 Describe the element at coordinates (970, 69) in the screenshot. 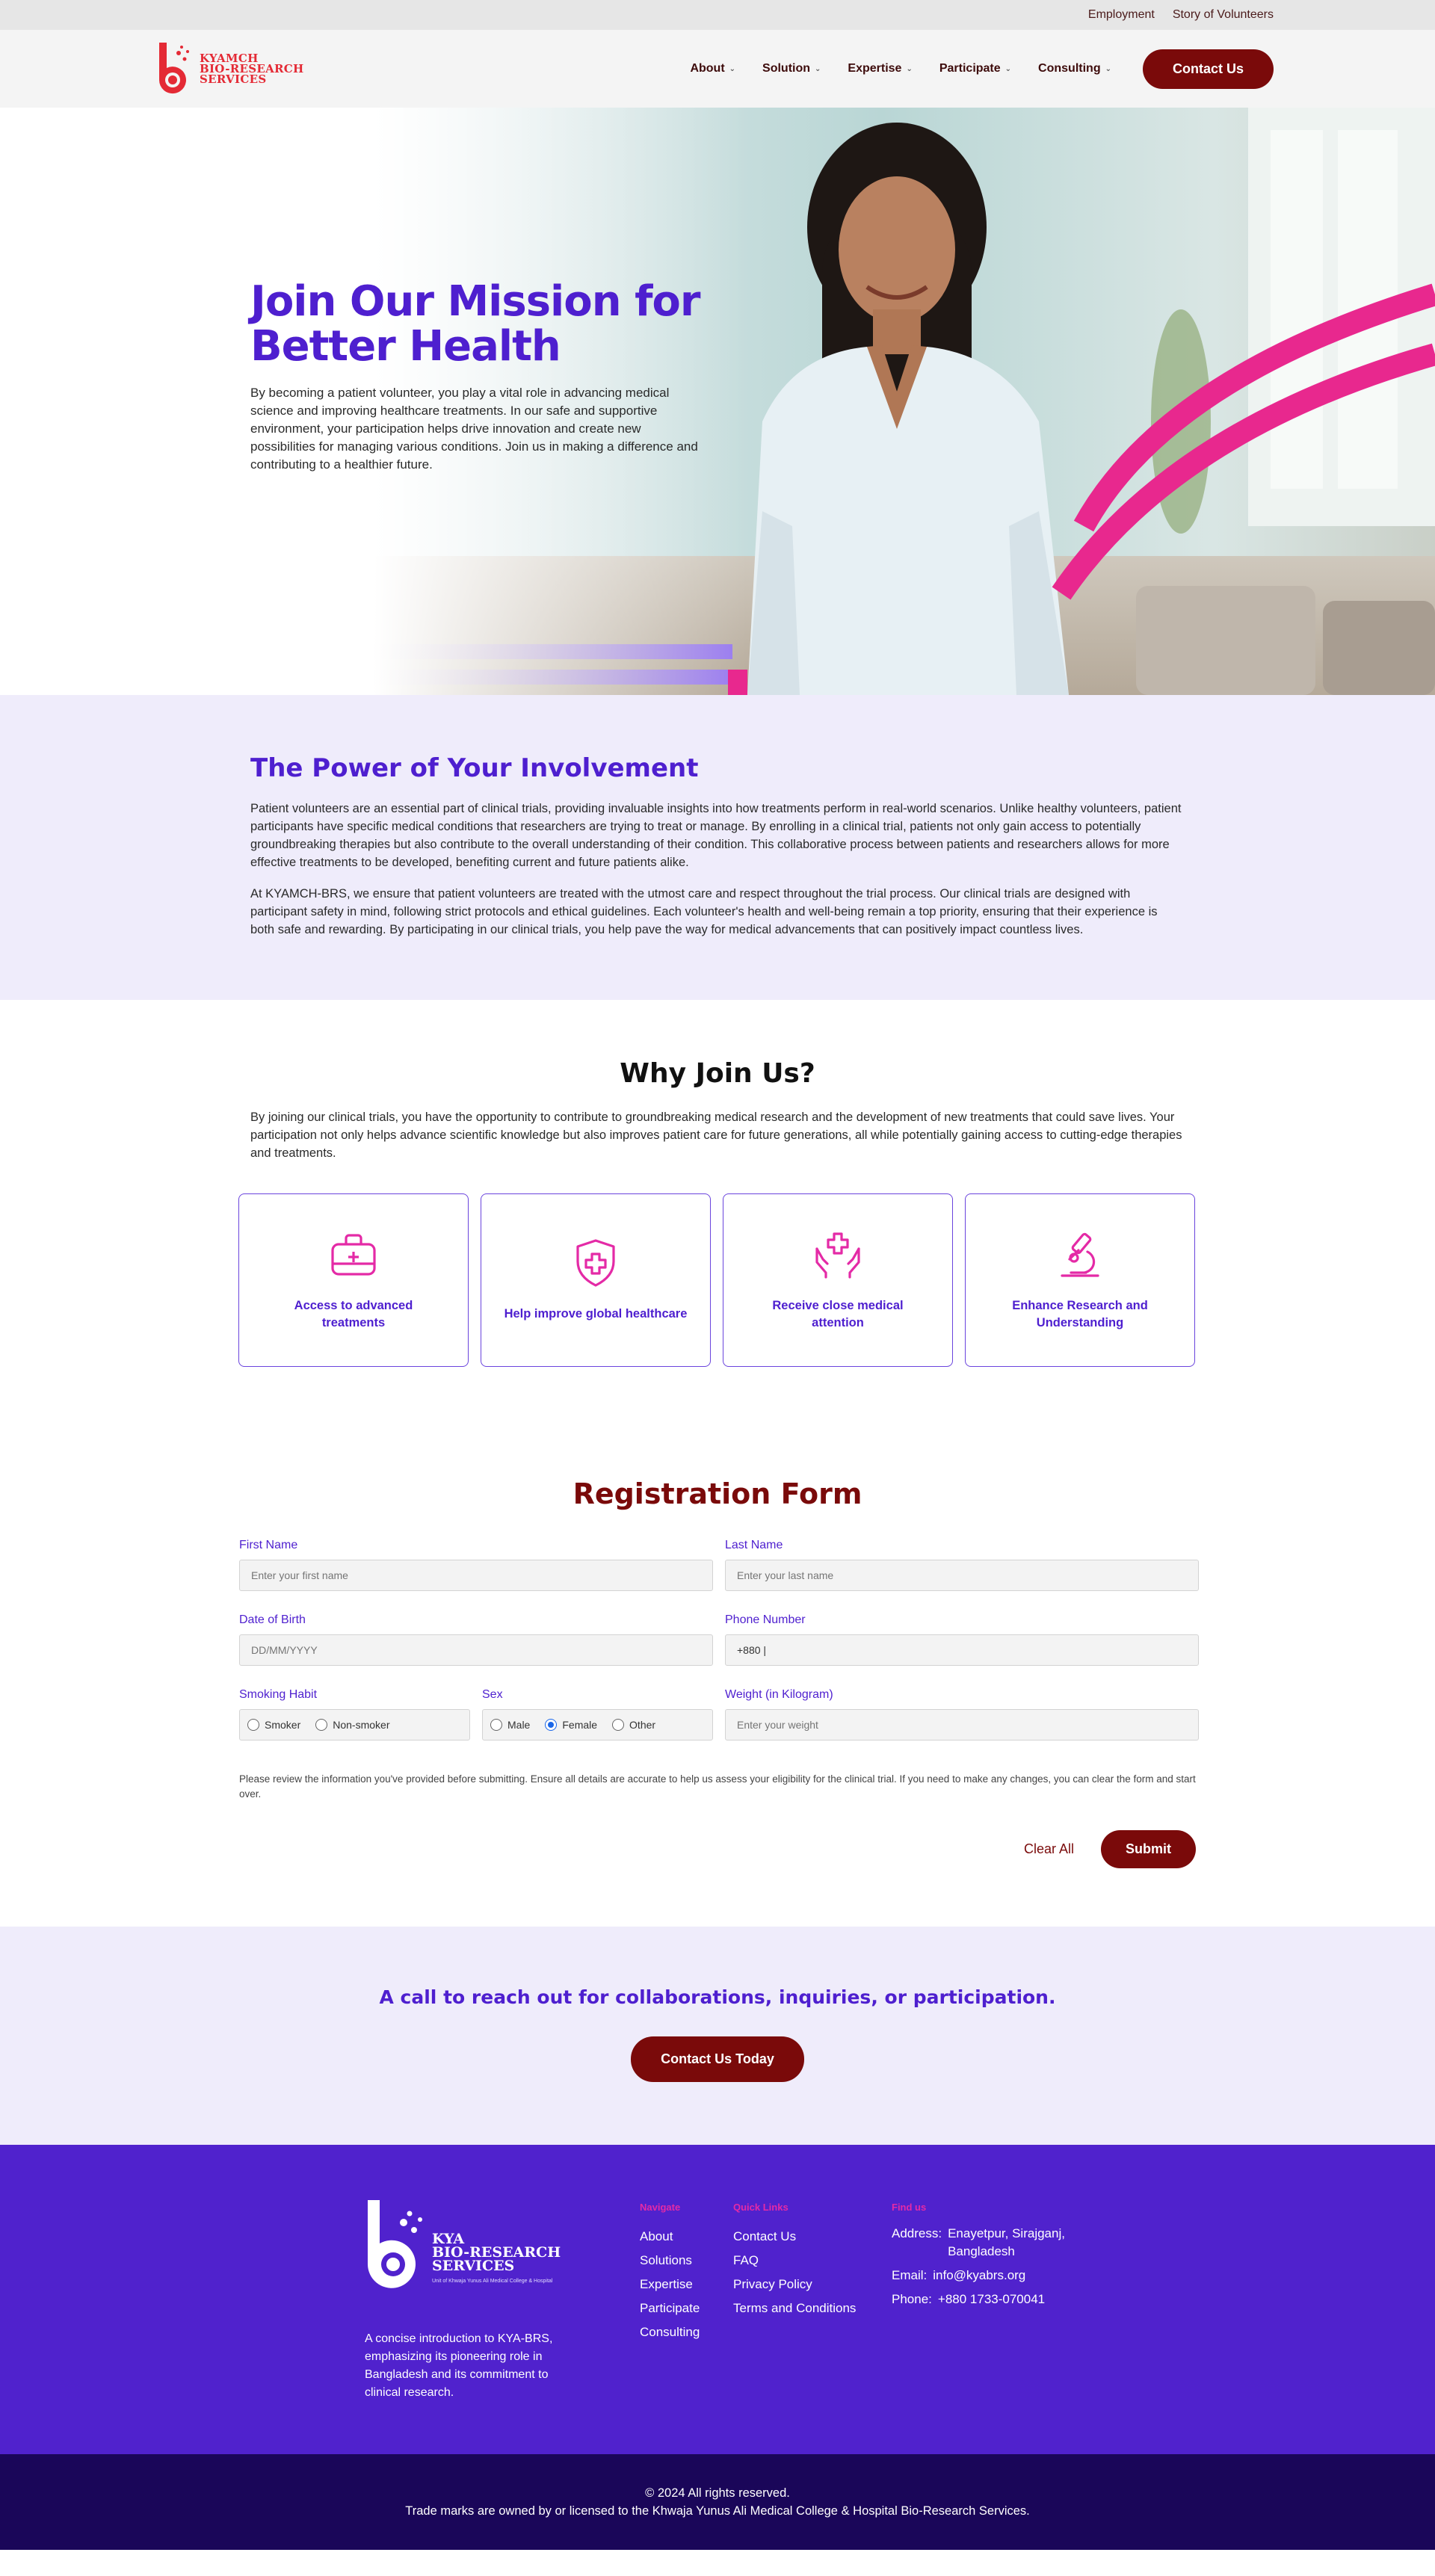

I see `nav-participate-label: Participate` at that location.